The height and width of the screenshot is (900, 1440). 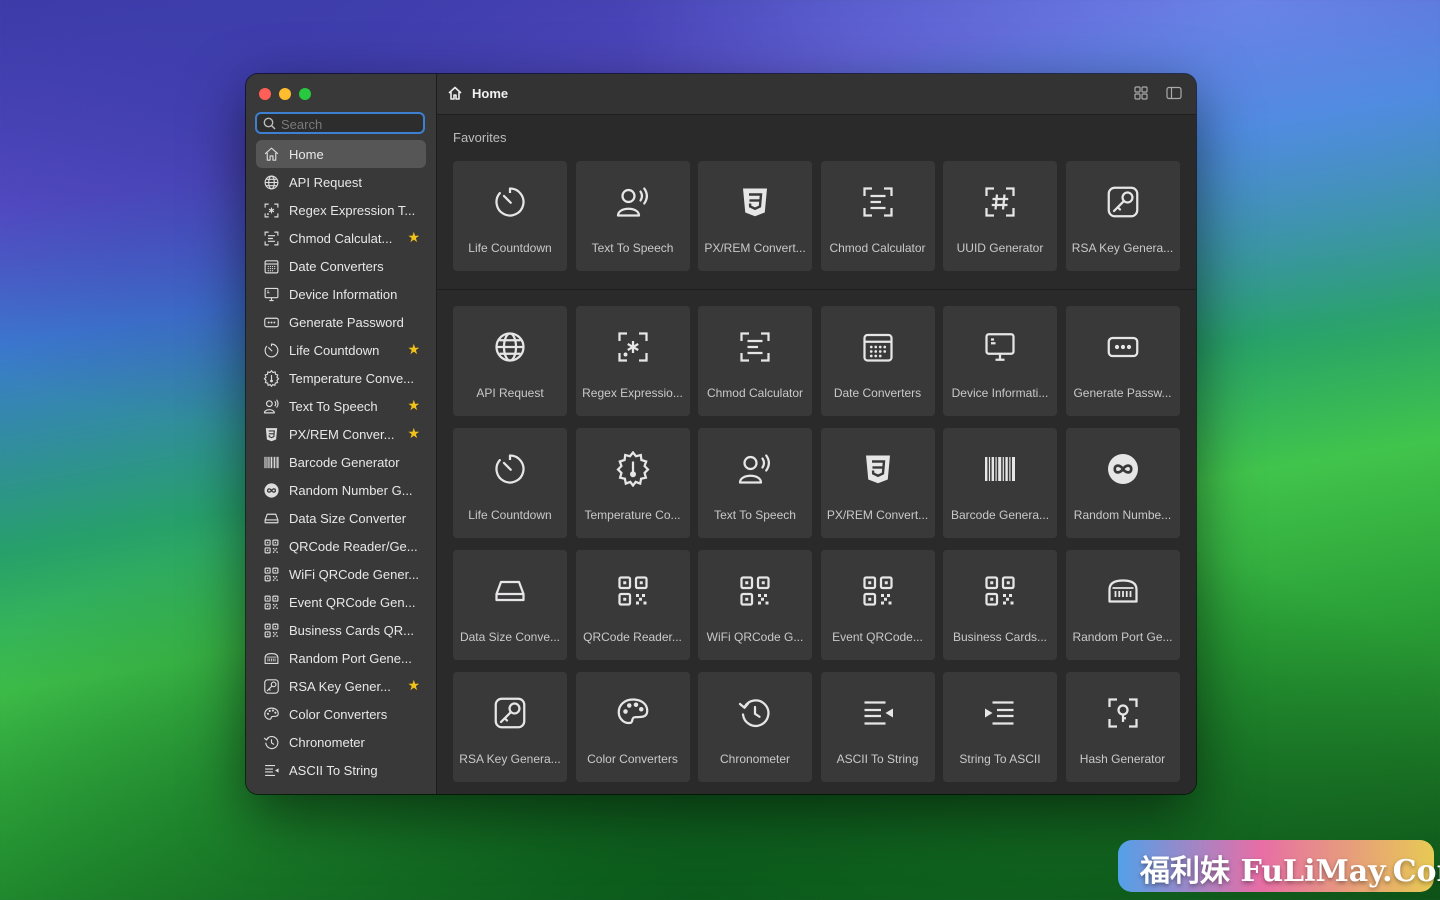 What do you see at coordinates (1174, 95) in the screenshot?
I see `toggle-sidebar-button` at bounding box center [1174, 95].